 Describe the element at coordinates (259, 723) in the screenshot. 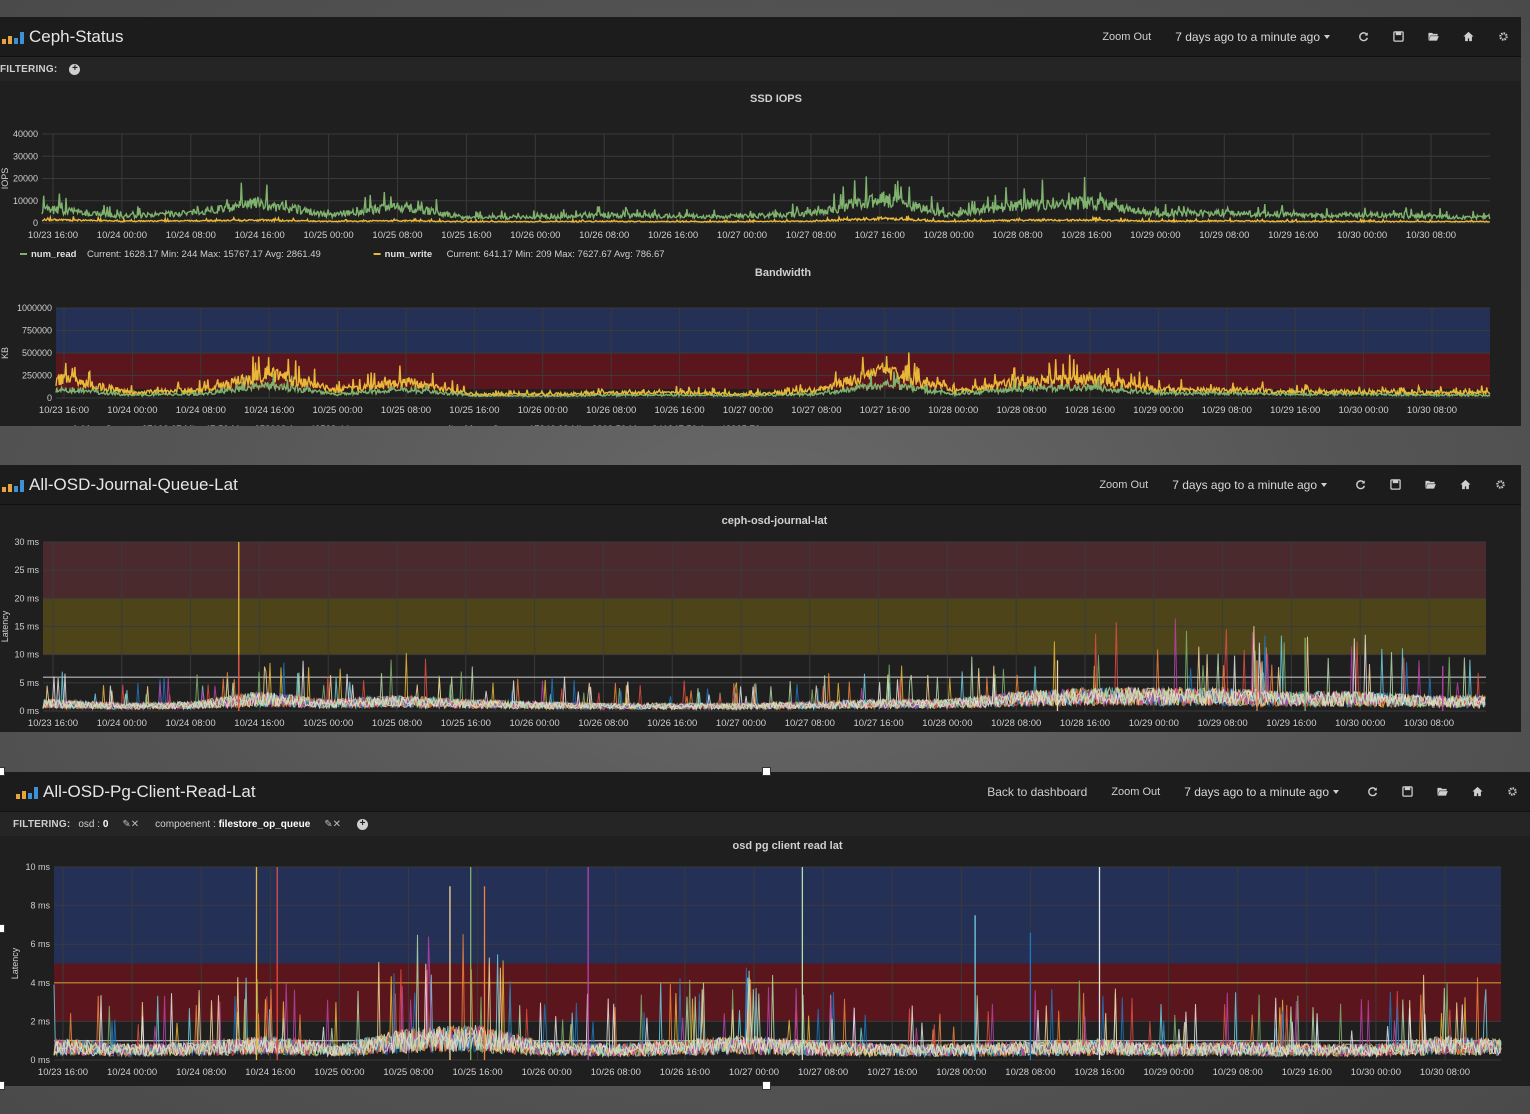

I see `x-tick-label: 10/24 16:00` at that location.